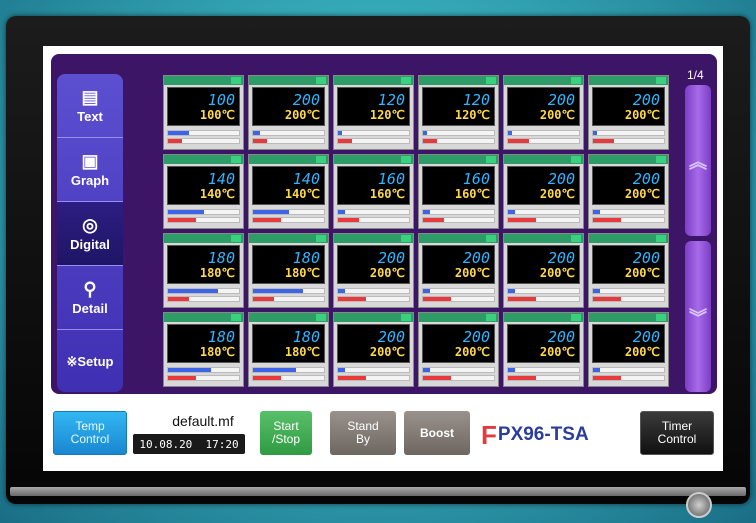 The image size is (756, 523). Describe the element at coordinates (90, 116) in the screenshot. I see `sidebar-item-label: Text` at that location.